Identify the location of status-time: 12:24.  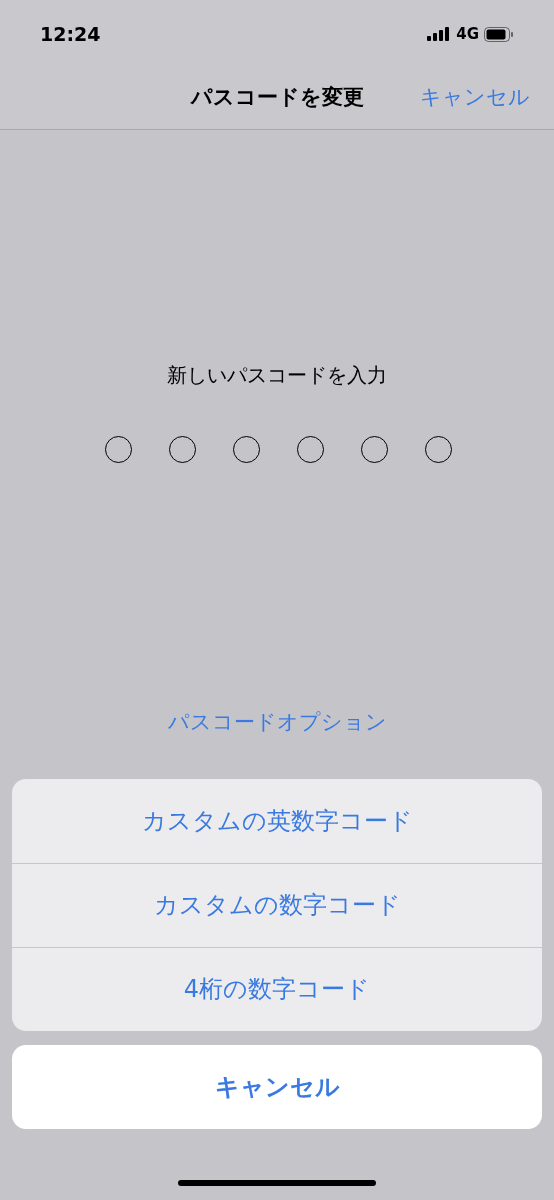
(70, 34).